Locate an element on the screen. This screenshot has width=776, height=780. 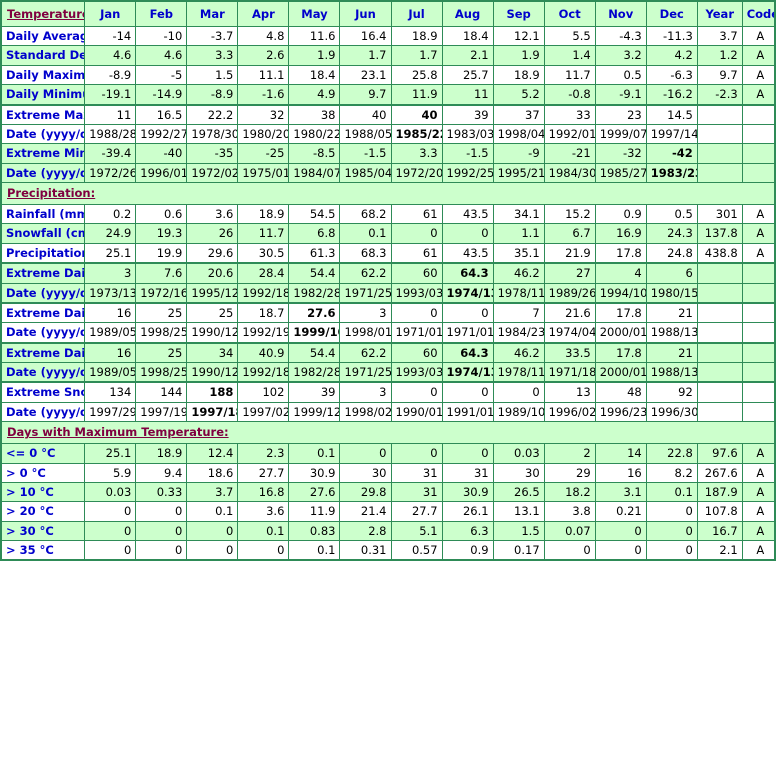
row-label: Date (yyyy/dd) is located at coordinates (43, 173).